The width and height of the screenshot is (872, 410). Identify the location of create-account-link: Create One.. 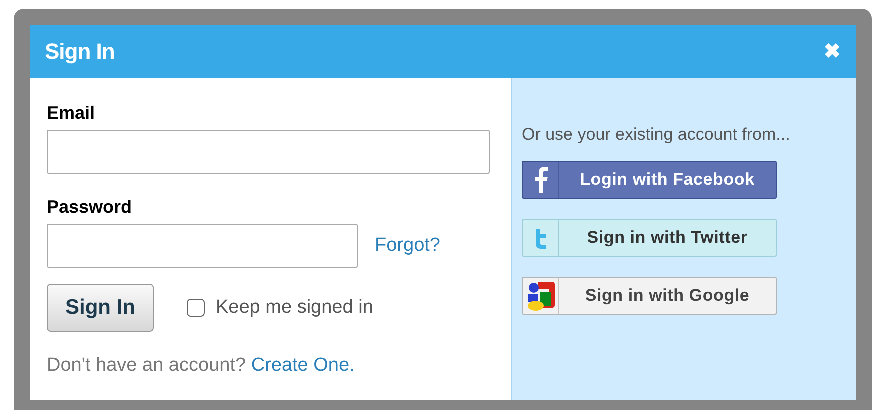
(303, 365).